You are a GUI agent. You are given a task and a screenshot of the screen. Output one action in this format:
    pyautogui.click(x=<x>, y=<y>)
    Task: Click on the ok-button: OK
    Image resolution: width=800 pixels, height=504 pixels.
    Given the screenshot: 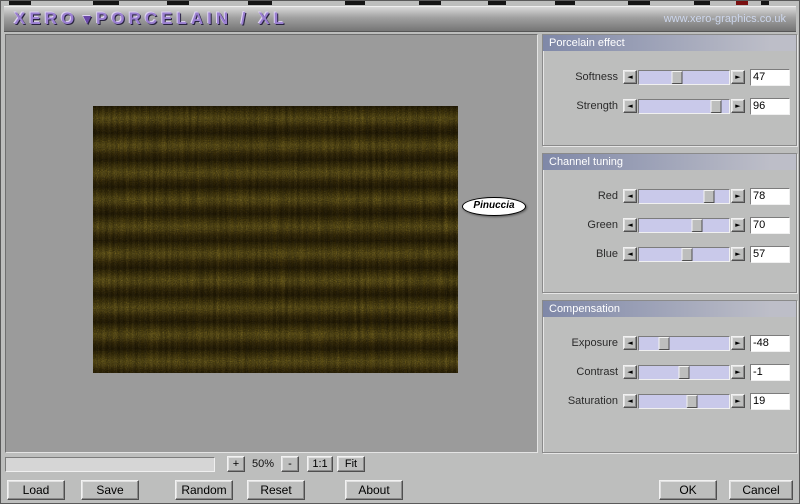 What is the action you would take?
    pyautogui.click(x=688, y=490)
    